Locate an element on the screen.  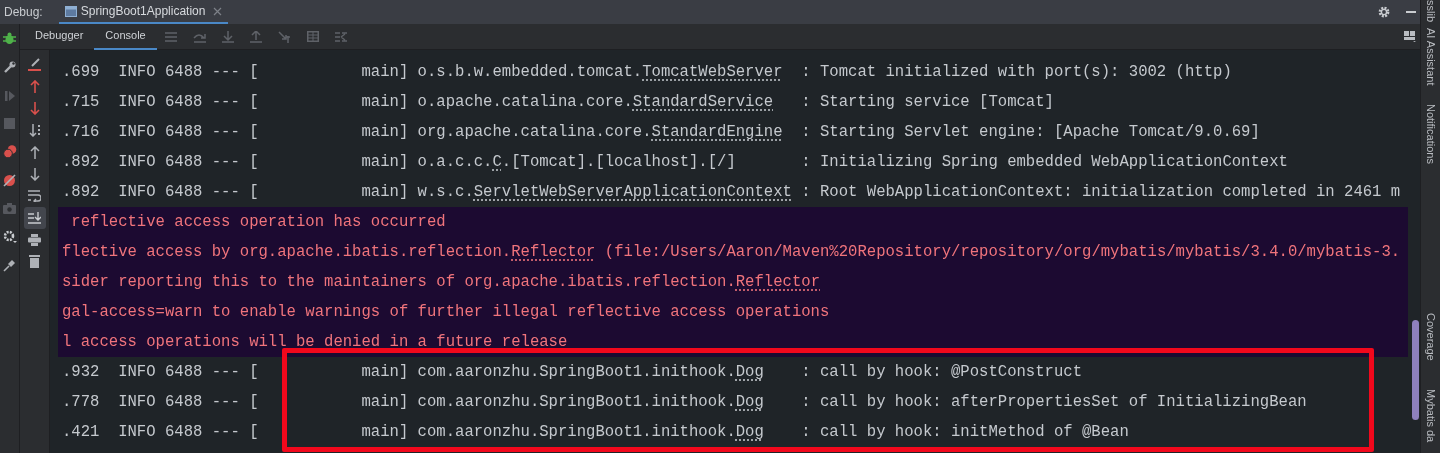
layout-icon is located at coordinates (1410, 36).